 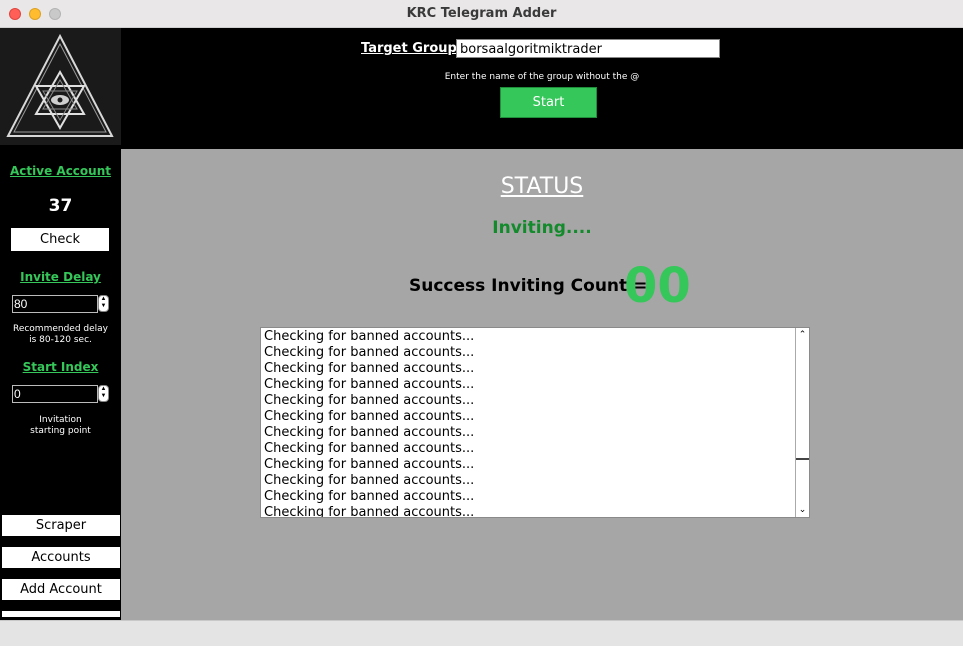 What do you see at coordinates (60, 420) in the screenshot?
I see `start-index-note-1: Invitation` at bounding box center [60, 420].